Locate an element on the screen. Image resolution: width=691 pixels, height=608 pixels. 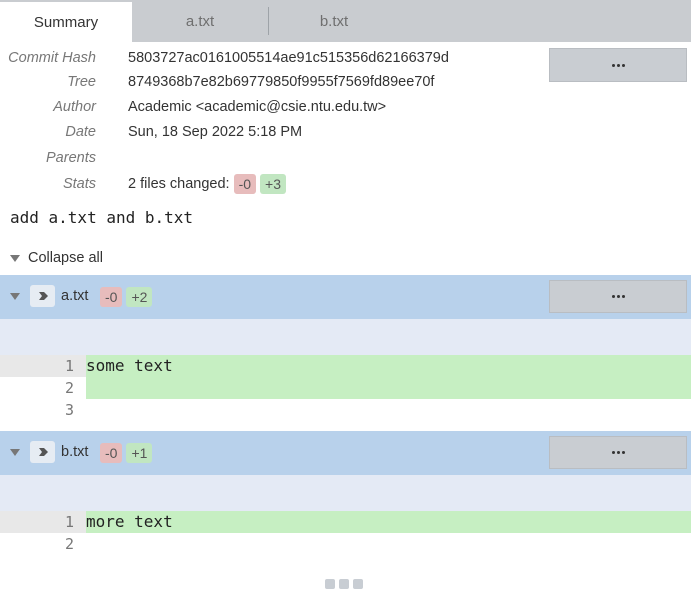
commit-hash-label: Commit Hash is located at coordinates (52, 58).